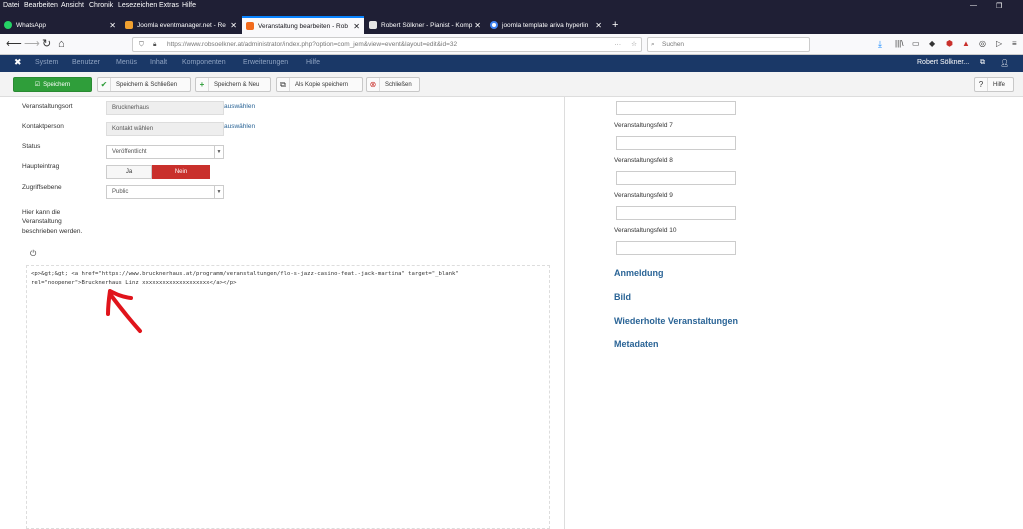  I want to click on back-icon: ⟵, so click(14, 44).